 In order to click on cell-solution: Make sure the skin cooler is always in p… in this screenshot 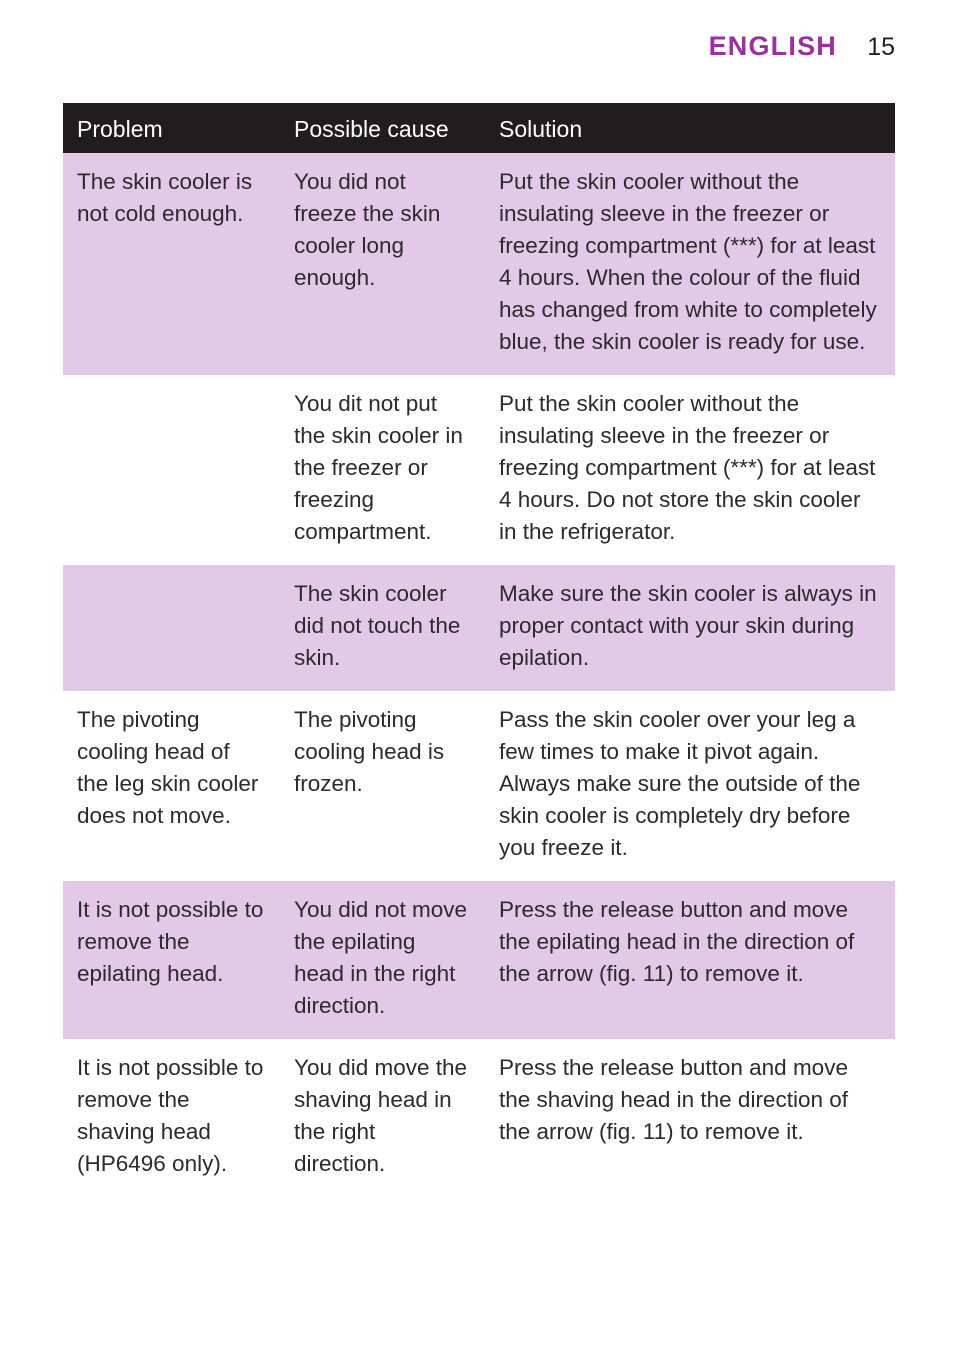, I will do `click(690, 628)`.